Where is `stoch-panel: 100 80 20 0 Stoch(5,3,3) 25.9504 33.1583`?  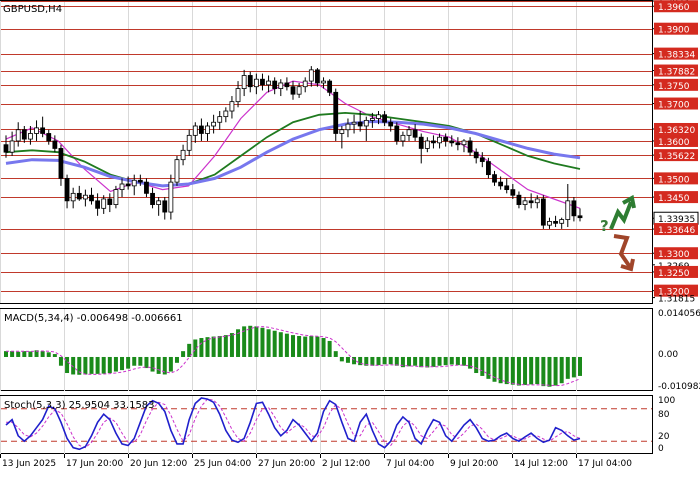
stoch-panel: 100 80 20 0 Stoch(5,3,3) 25.9504 33.1583 is located at coordinates (337, 424).